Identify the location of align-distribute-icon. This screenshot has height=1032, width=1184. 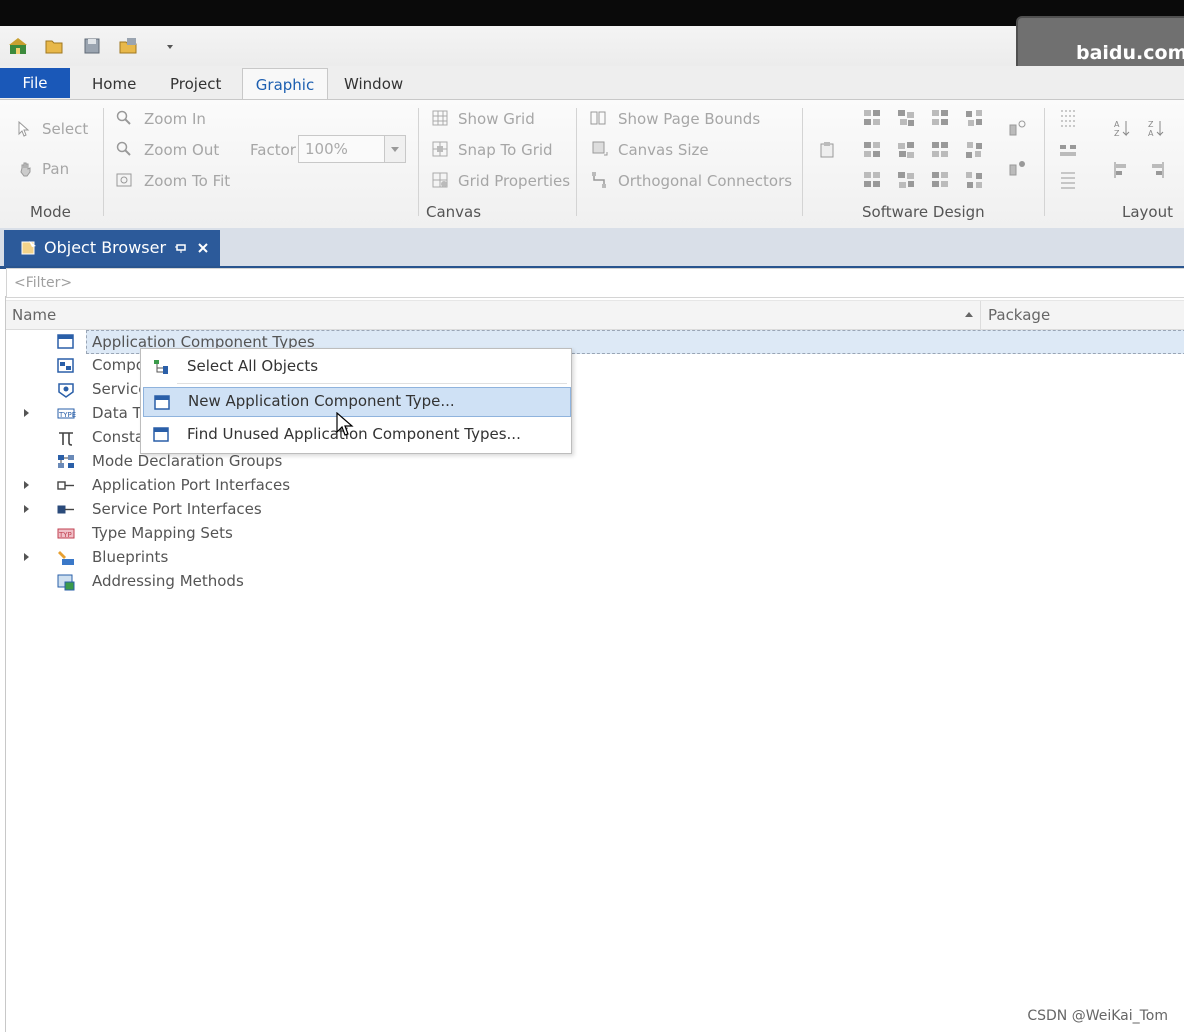
(974, 118).